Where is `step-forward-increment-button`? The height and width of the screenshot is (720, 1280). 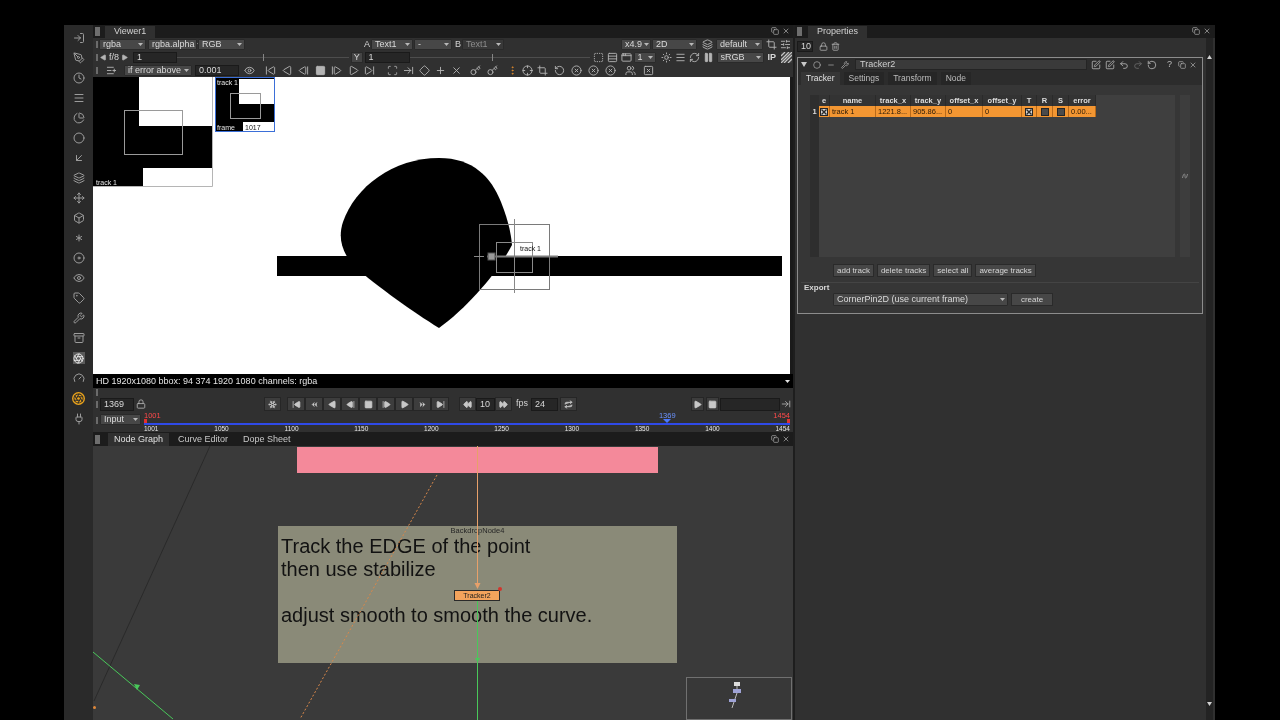 step-forward-increment-button is located at coordinates (503, 404).